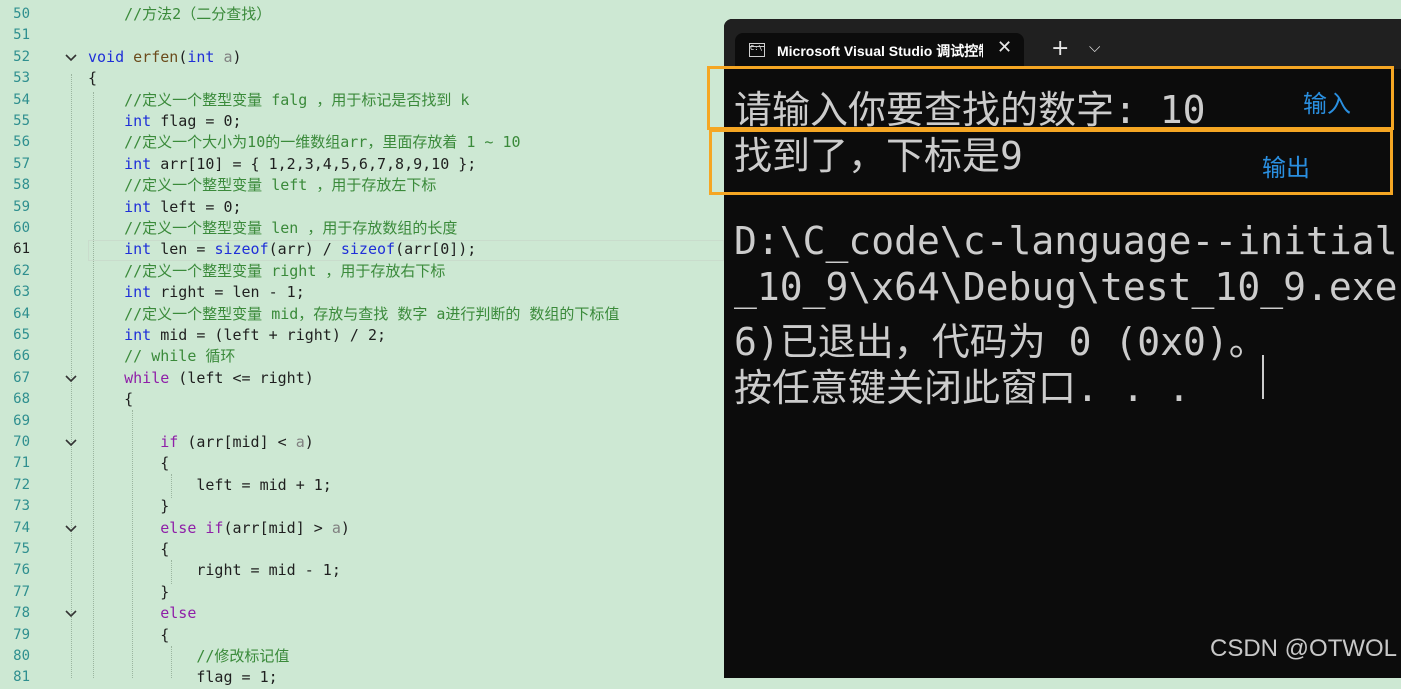  I want to click on code-line: 55 int flag = 0;, so click(362, 121).